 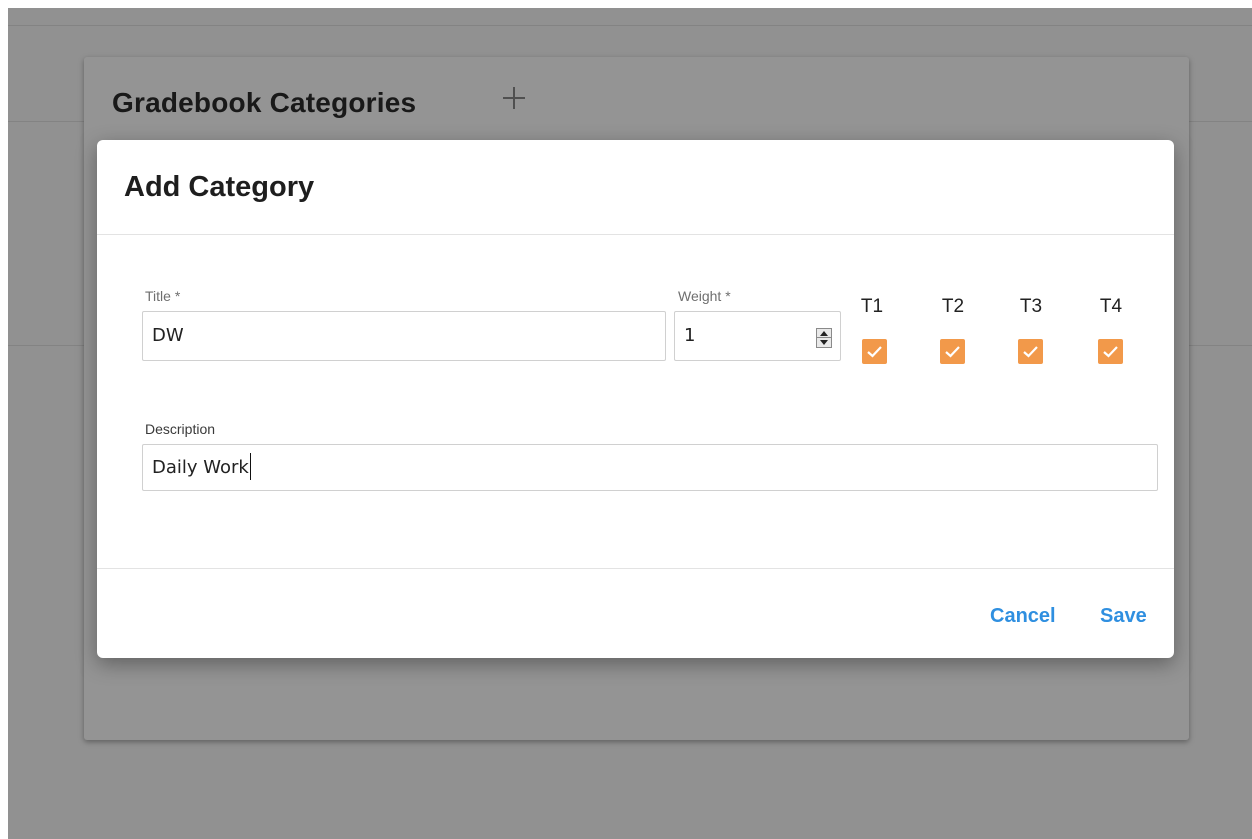 What do you see at coordinates (757, 336) in the screenshot?
I see `weight-input: 1` at bounding box center [757, 336].